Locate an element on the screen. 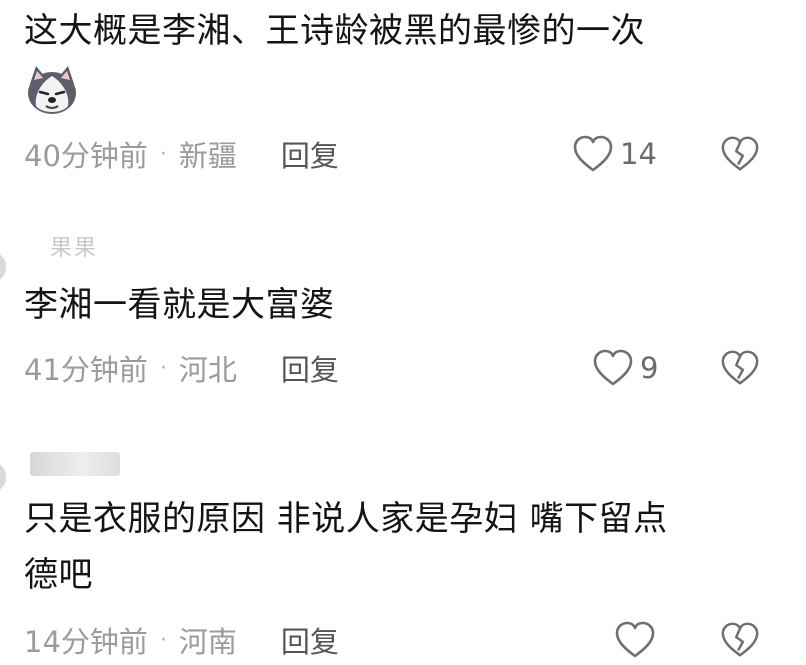 Image resolution: width=806 pixels, height=665 pixels. comment-time: 41分钟前 is located at coordinates (86, 370).